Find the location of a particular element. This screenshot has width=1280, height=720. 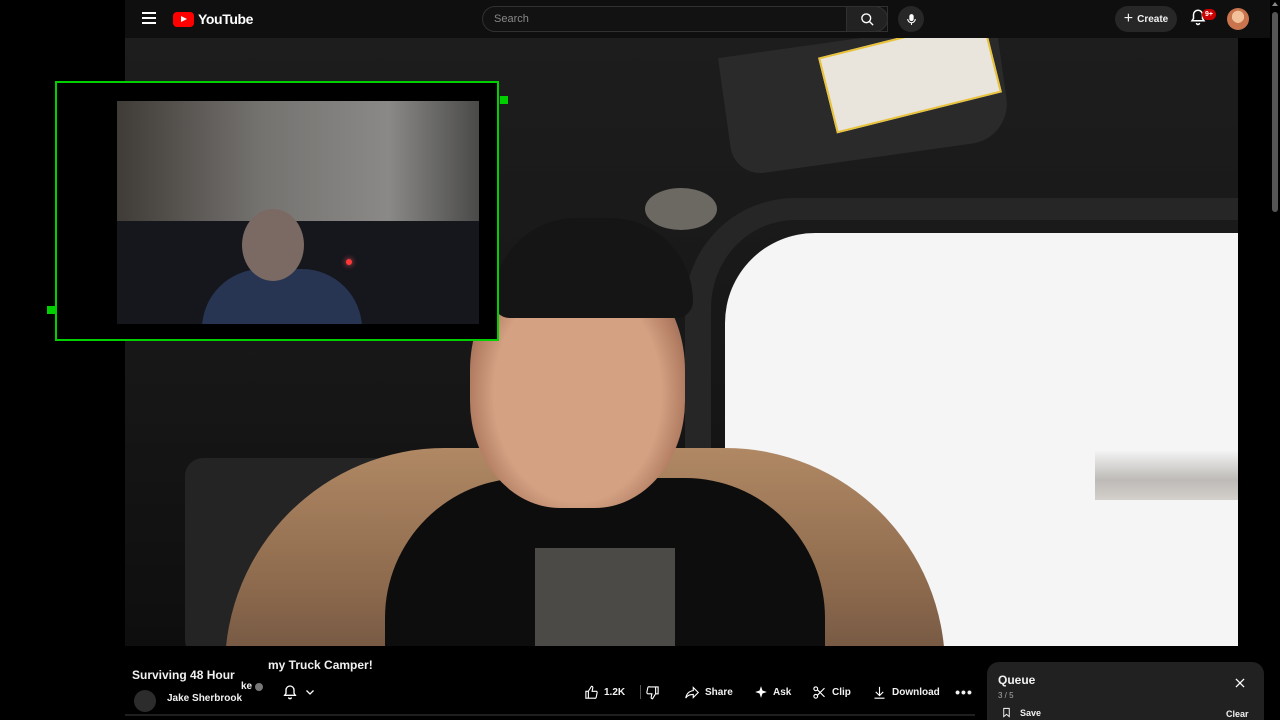

scissors-icon is located at coordinates (819, 692).